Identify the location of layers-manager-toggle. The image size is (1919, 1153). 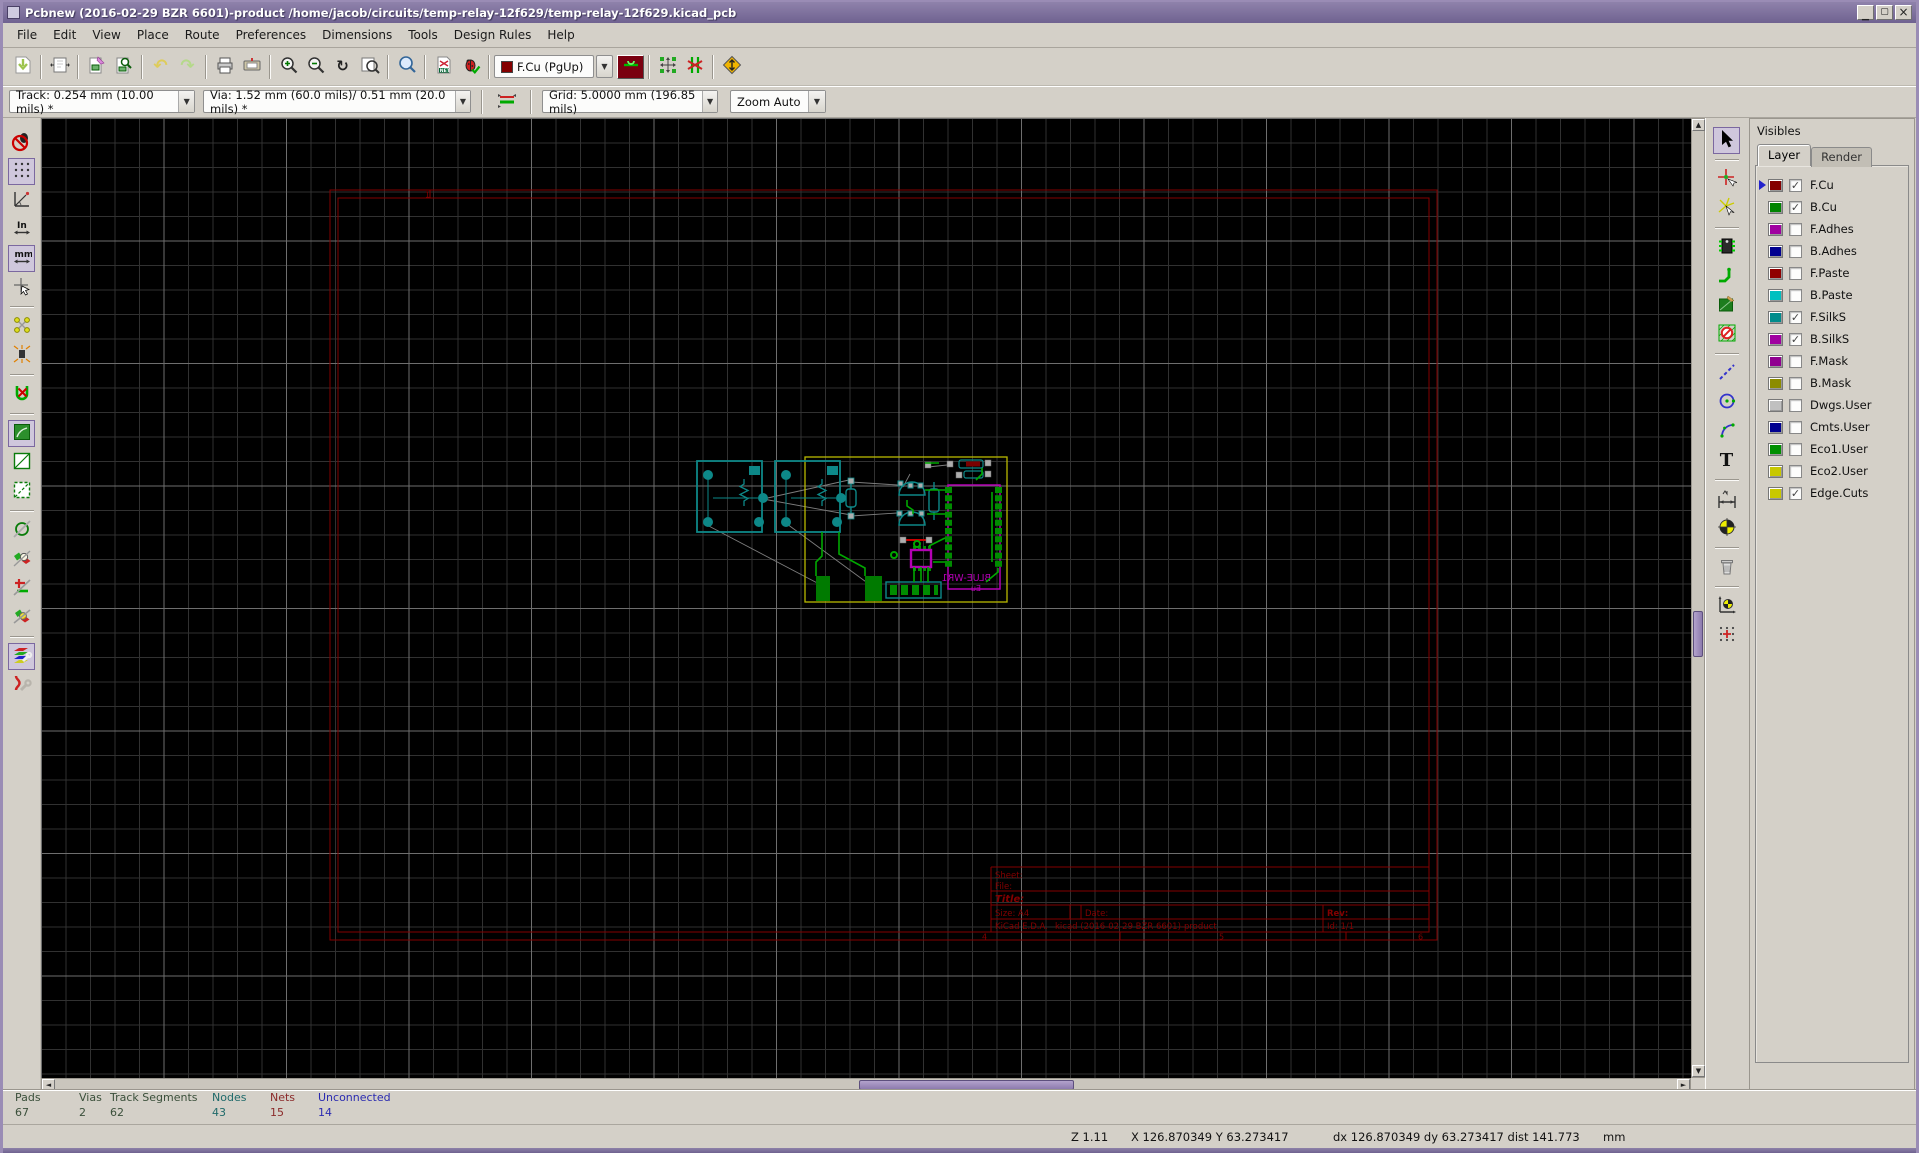
(21, 656).